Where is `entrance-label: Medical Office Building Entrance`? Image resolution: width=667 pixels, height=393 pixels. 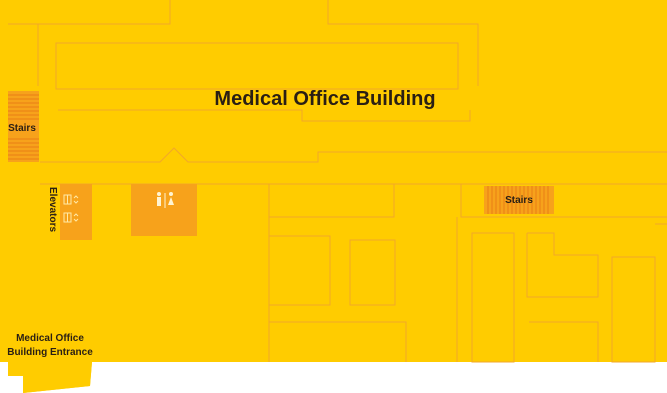 entrance-label: Medical Office Building Entrance is located at coordinates (50, 345).